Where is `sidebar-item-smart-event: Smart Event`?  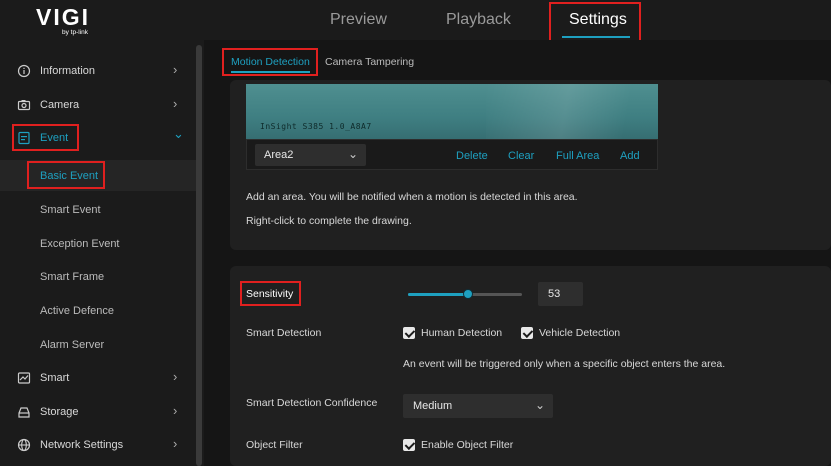 sidebar-item-smart-event: Smart Event is located at coordinates (98, 210).